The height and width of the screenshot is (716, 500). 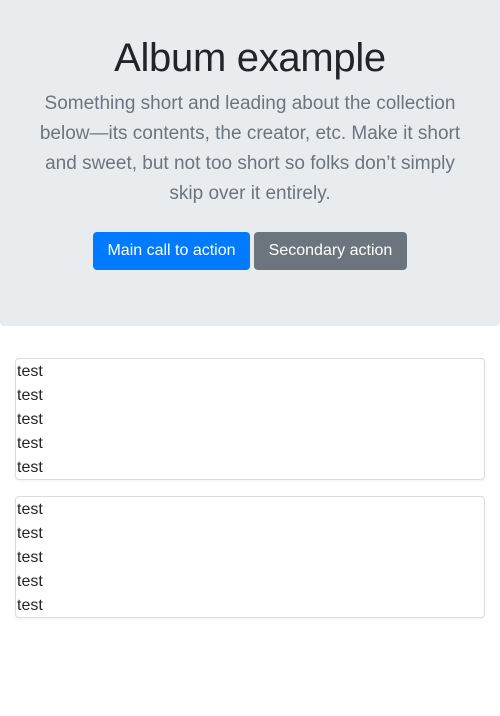 What do you see at coordinates (171, 251) in the screenshot?
I see `main-call-to-action-button: Main call to action` at bounding box center [171, 251].